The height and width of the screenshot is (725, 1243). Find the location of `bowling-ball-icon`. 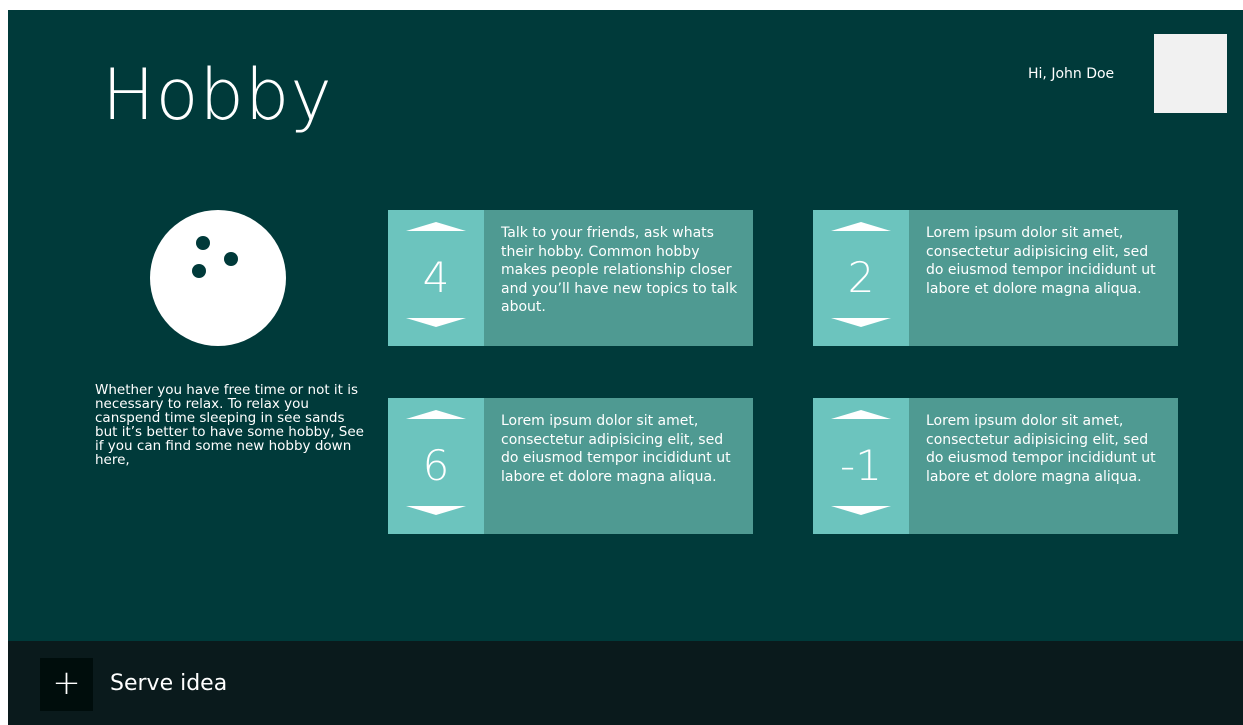

bowling-ball-icon is located at coordinates (218, 278).